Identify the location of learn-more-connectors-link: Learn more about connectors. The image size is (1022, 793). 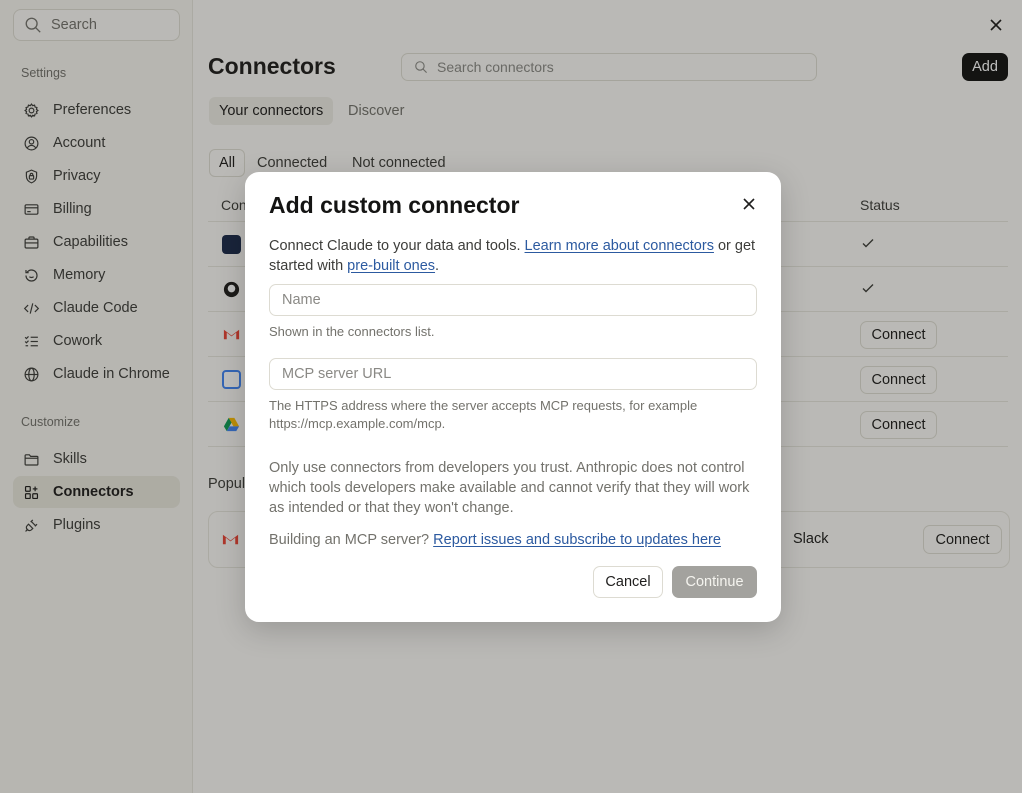
(619, 246).